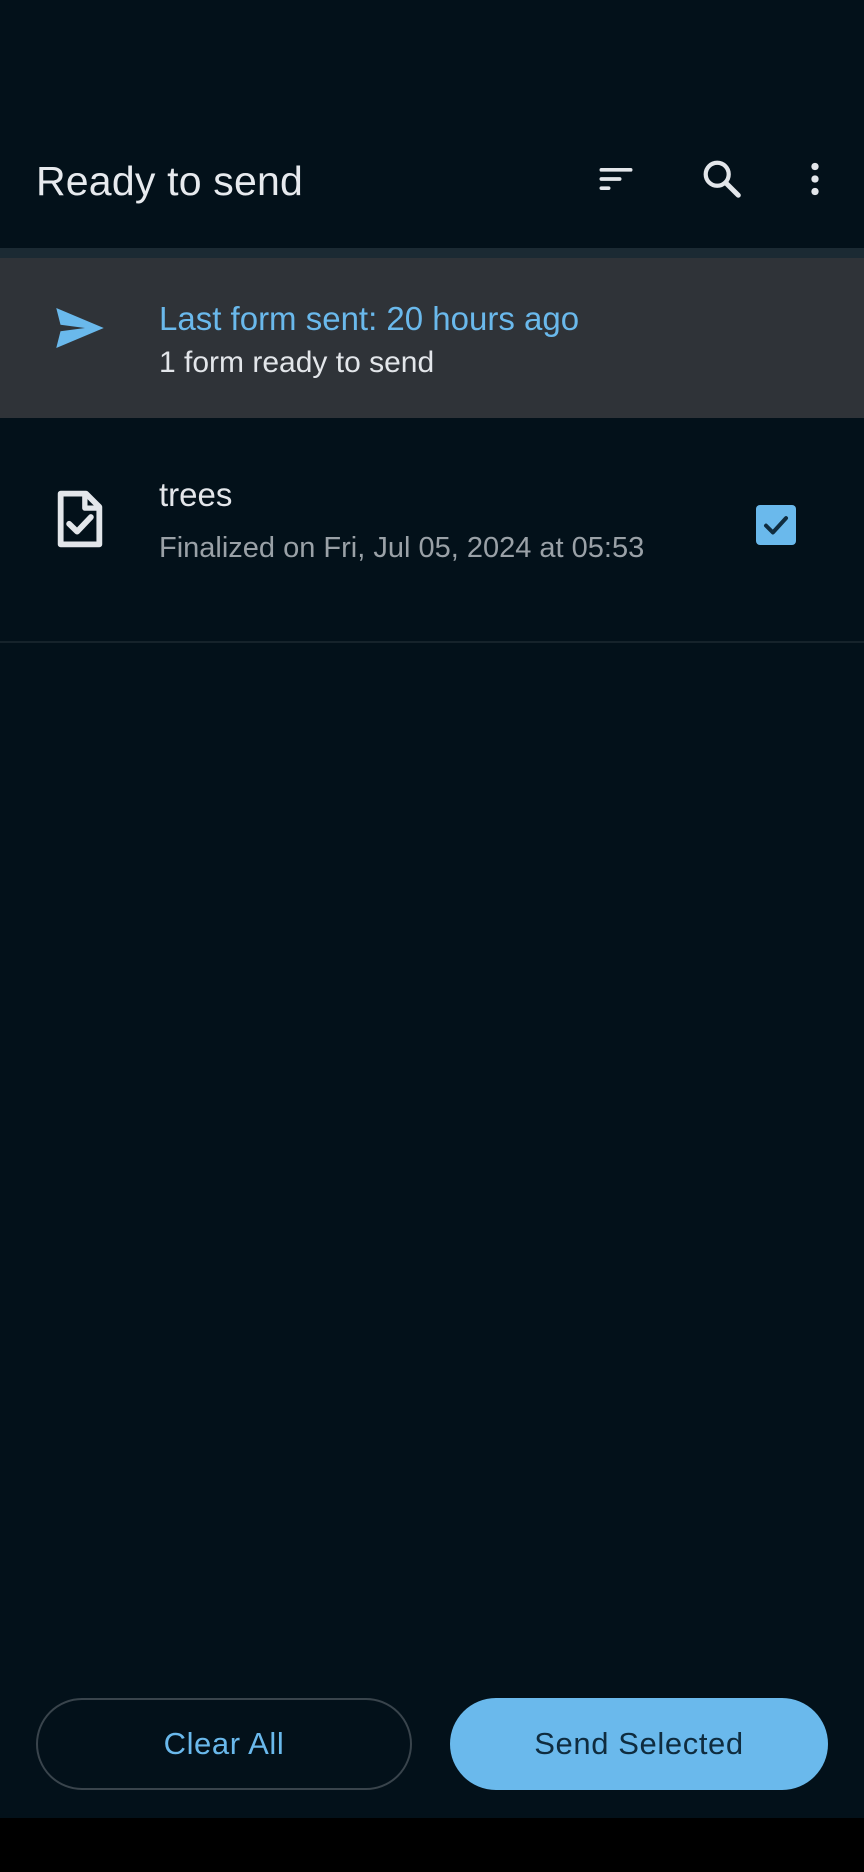  What do you see at coordinates (432, 253) in the screenshot?
I see `app-bar-divider` at bounding box center [432, 253].